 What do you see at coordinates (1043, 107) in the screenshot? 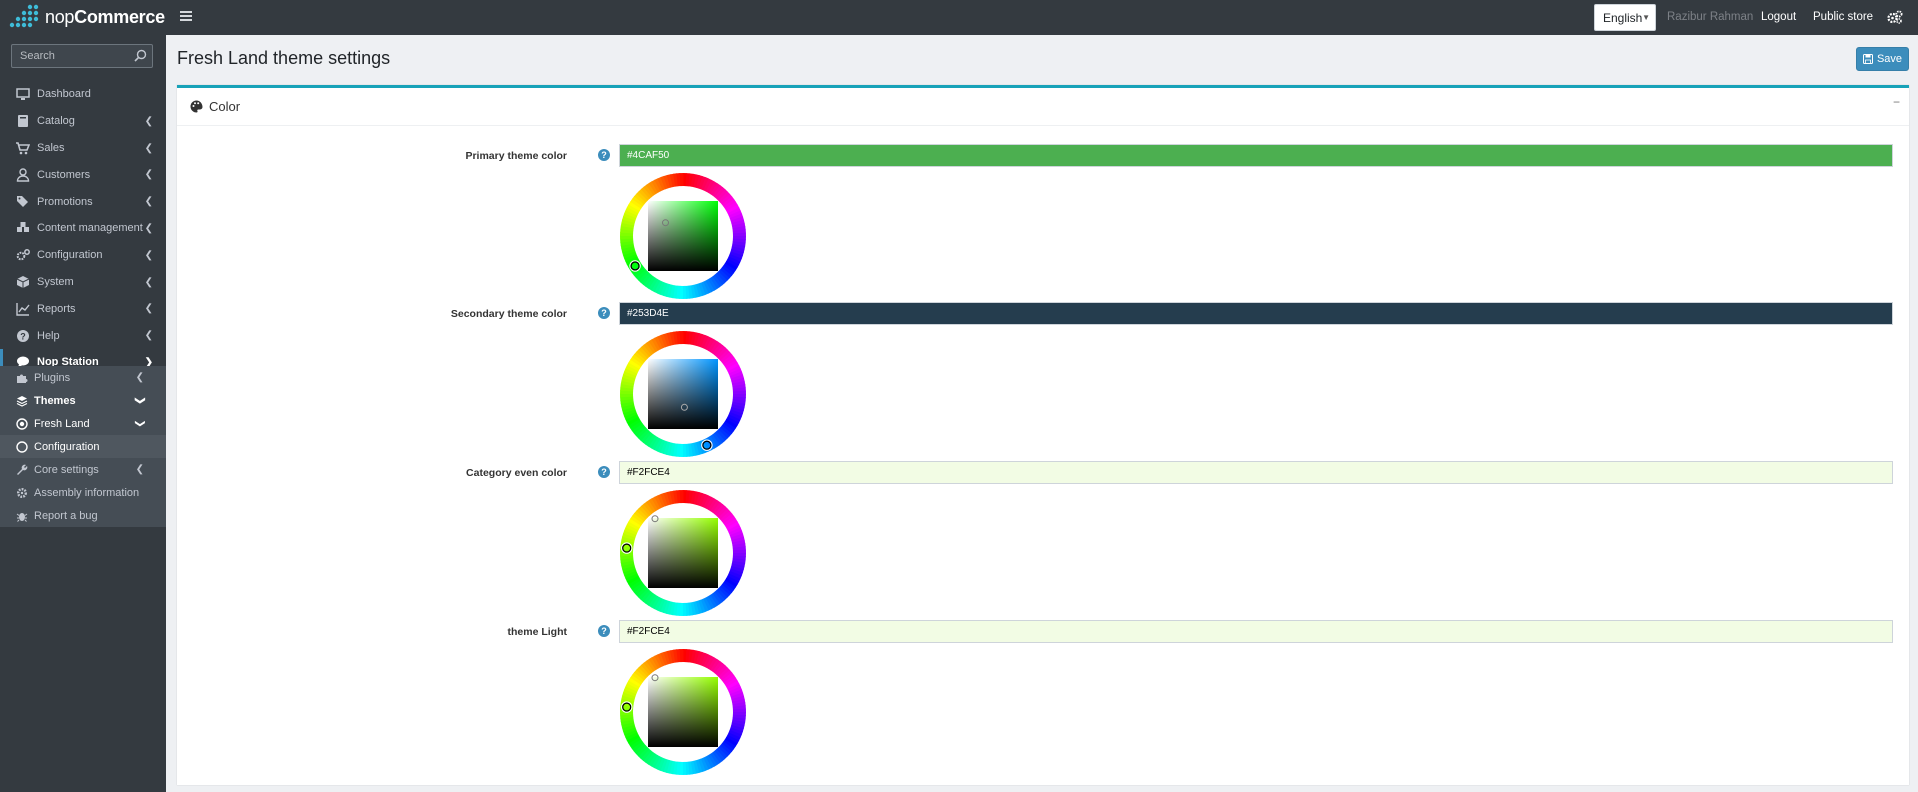
I see `card-header: Color −` at bounding box center [1043, 107].